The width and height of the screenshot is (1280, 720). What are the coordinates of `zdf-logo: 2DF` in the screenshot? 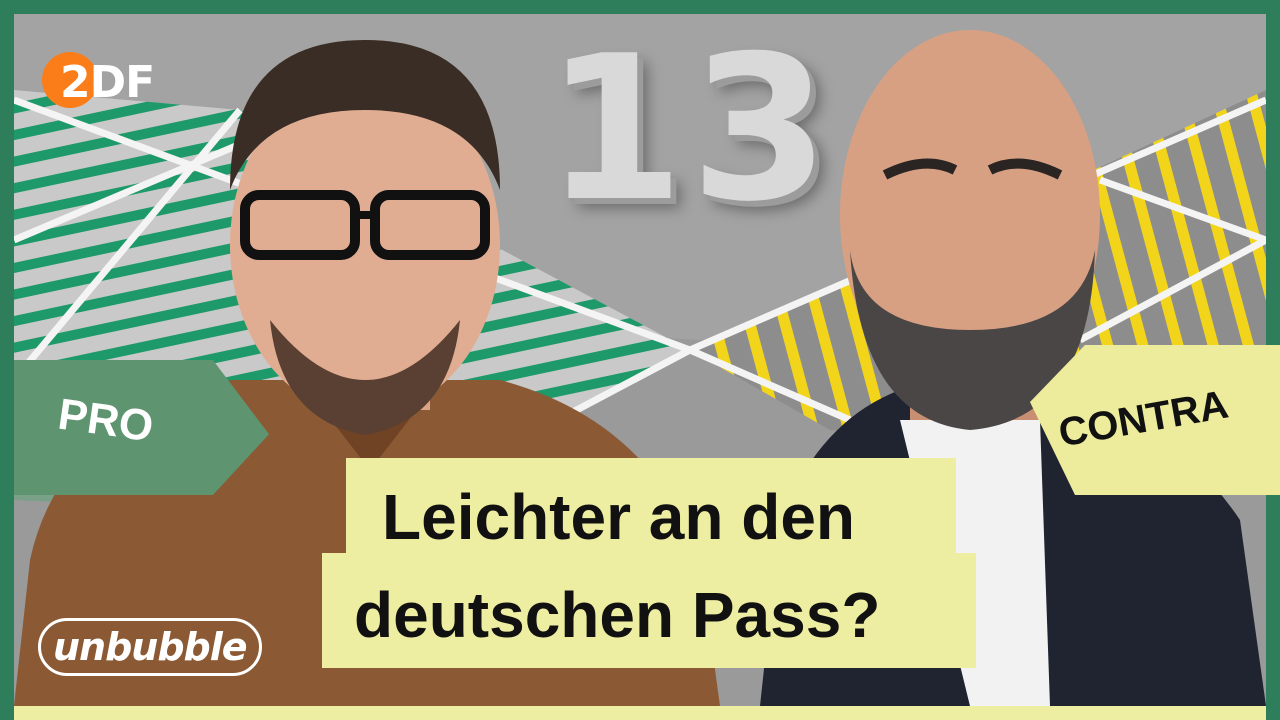 It's located at (117, 82).